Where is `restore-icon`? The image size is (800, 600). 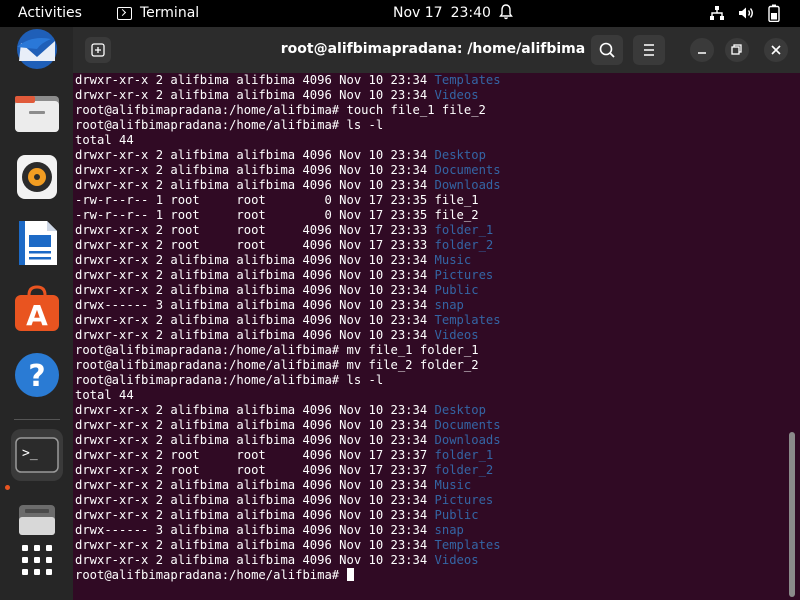 restore-icon is located at coordinates (736, 49).